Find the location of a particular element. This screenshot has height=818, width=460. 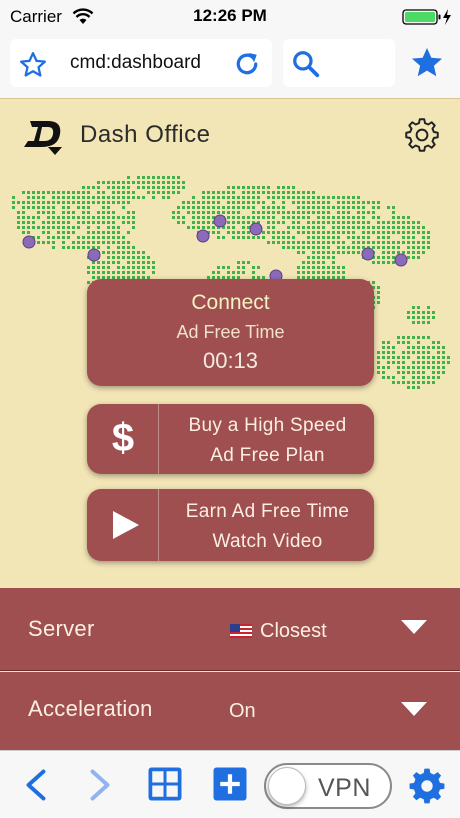

vpn-label: VPN is located at coordinates (344, 788).